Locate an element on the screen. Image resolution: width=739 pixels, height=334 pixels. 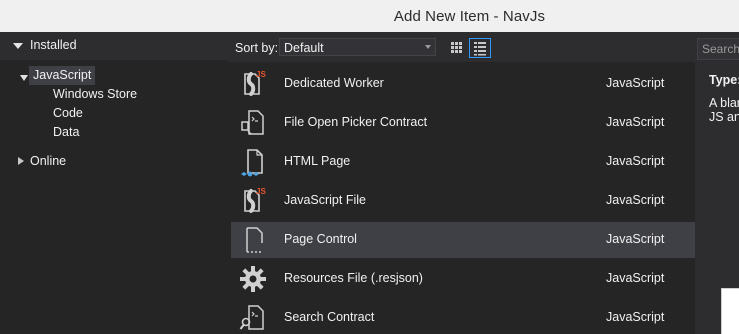
page-control-icon is located at coordinates (254, 240).